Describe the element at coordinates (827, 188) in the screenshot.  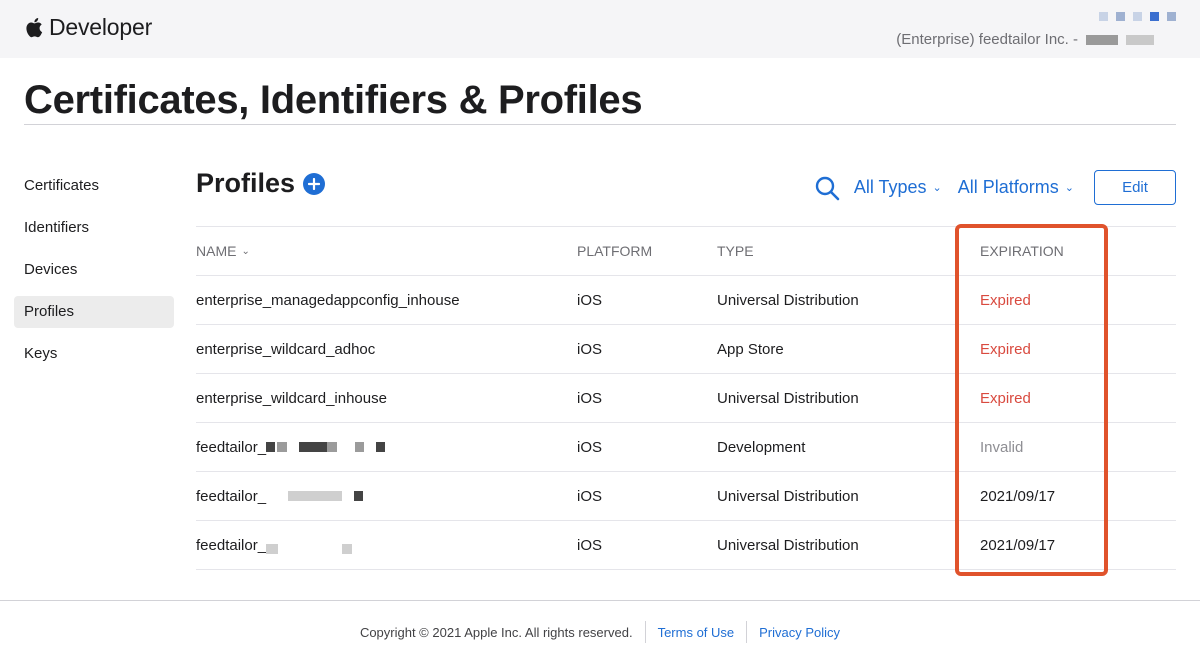
I see `search-icon` at that location.